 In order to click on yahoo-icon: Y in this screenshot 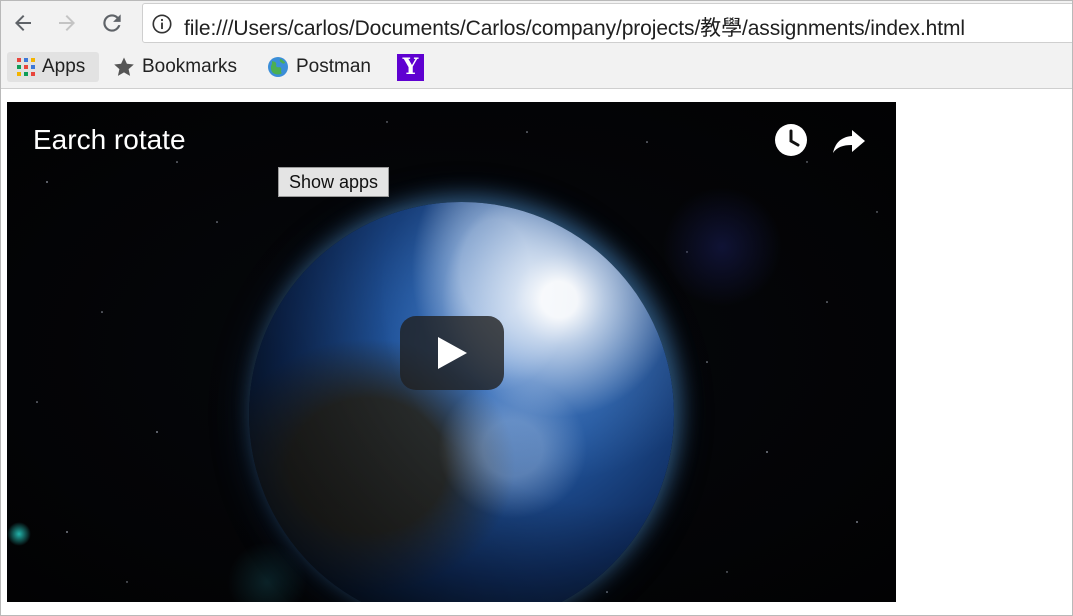, I will do `click(410, 67)`.